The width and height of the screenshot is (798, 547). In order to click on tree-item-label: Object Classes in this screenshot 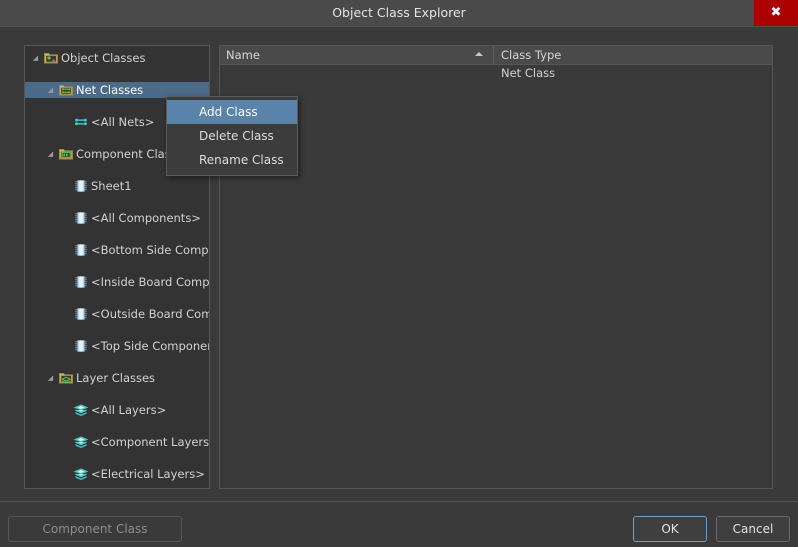, I will do `click(103, 58)`.